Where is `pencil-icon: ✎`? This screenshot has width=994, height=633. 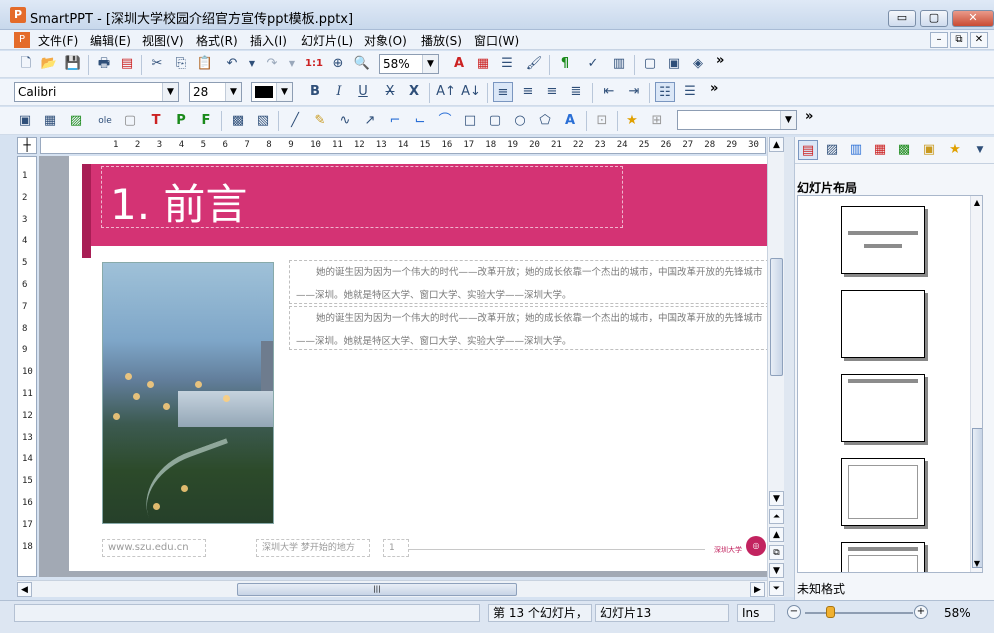
pencil-icon: ✎ is located at coordinates (320, 121).